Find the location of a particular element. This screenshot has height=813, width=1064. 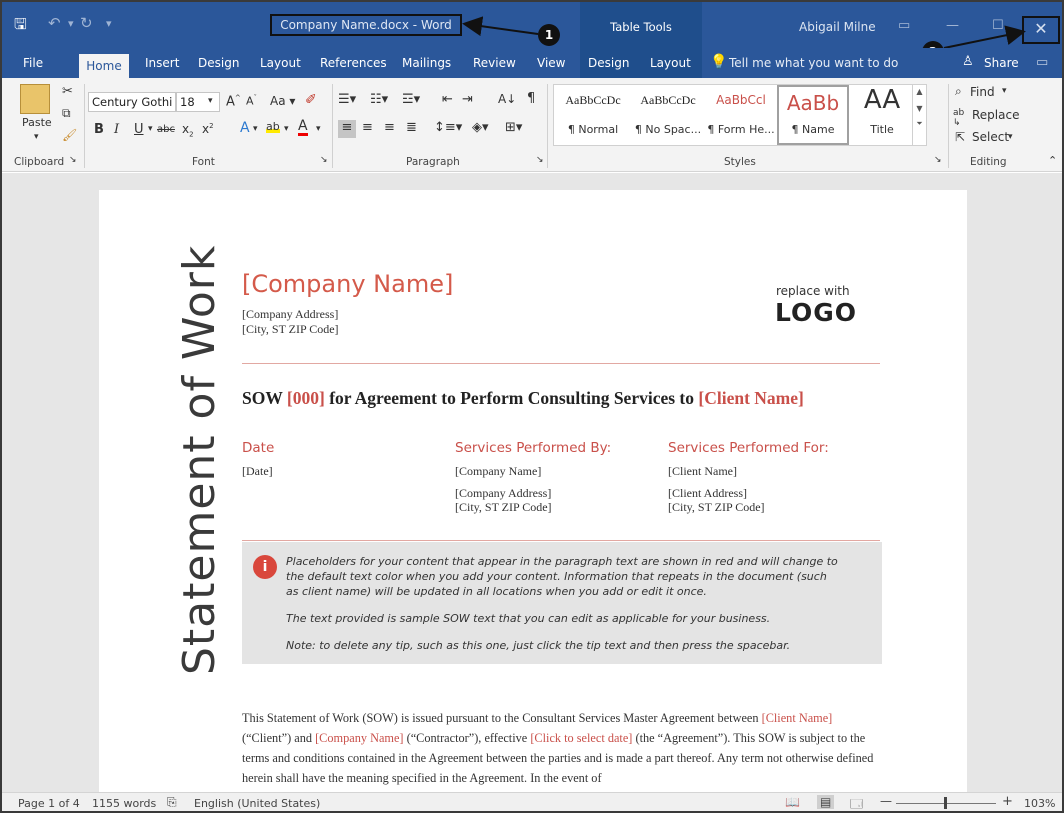

find-dropdown-icon: ▾ is located at coordinates (1004, 91).